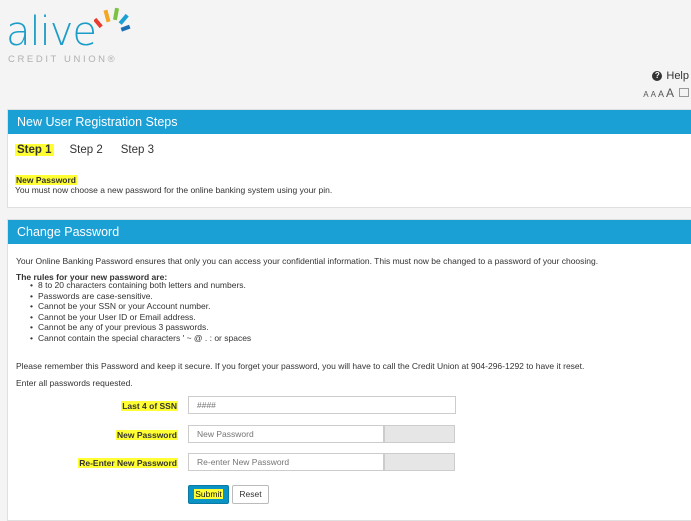  What do you see at coordinates (34, 150) in the screenshot?
I see `step-1: Step 1` at bounding box center [34, 150].